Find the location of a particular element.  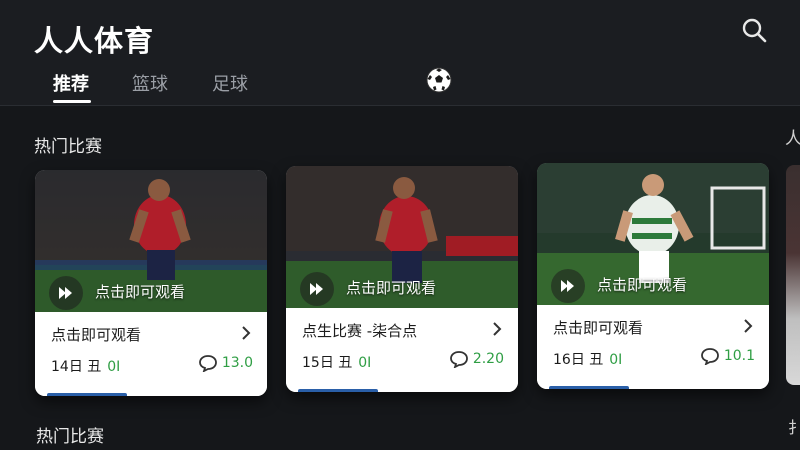

match-info: 点生比赛 -柒合点 15日 丑 0I 2.20 is located at coordinates (402, 350).